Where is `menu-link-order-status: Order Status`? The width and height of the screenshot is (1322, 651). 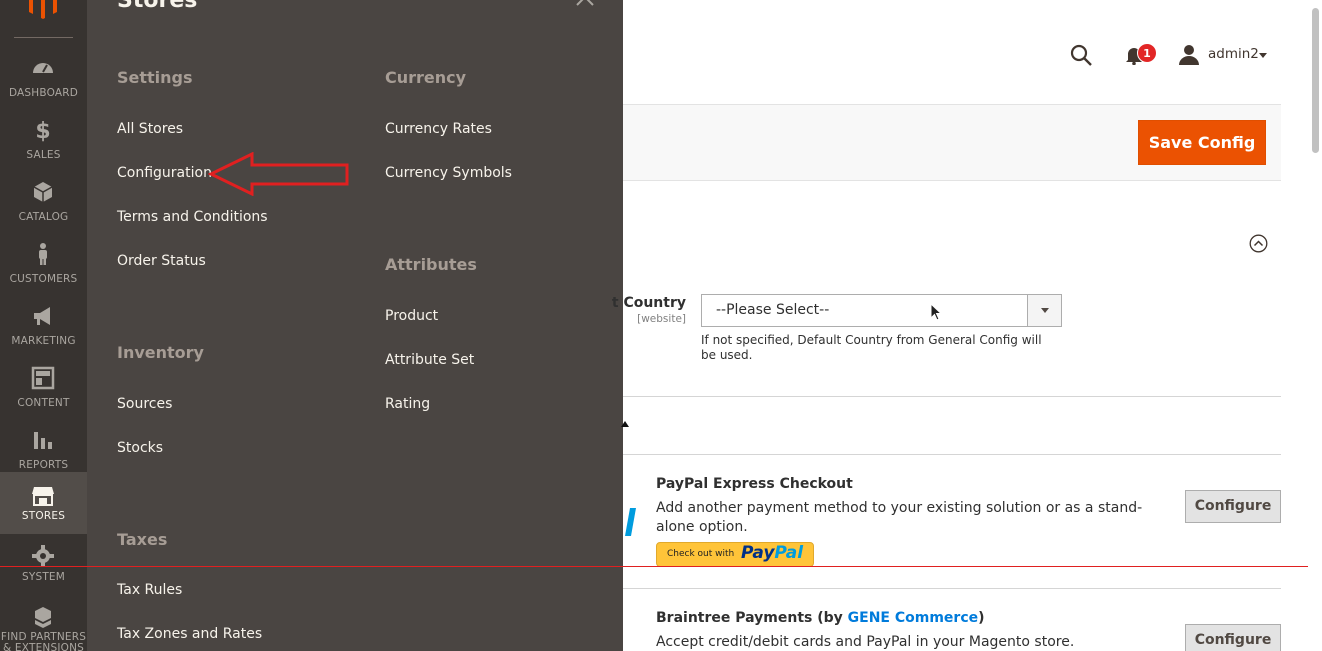 menu-link-order-status: Order Status is located at coordinates (161, 261).